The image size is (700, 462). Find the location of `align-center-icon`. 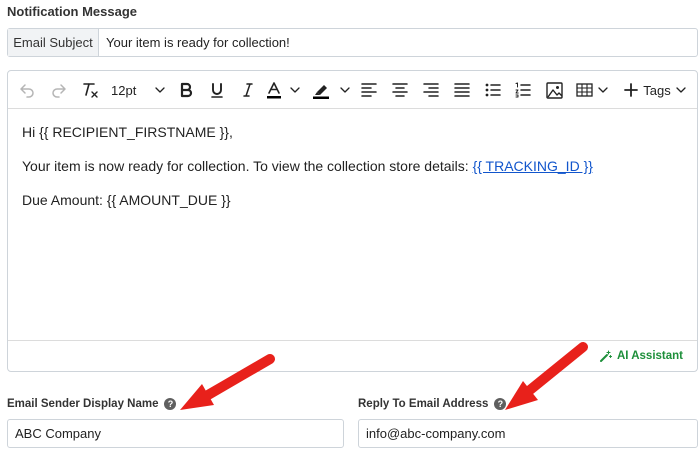

align-center-icon is located at coordinates (400, 90).